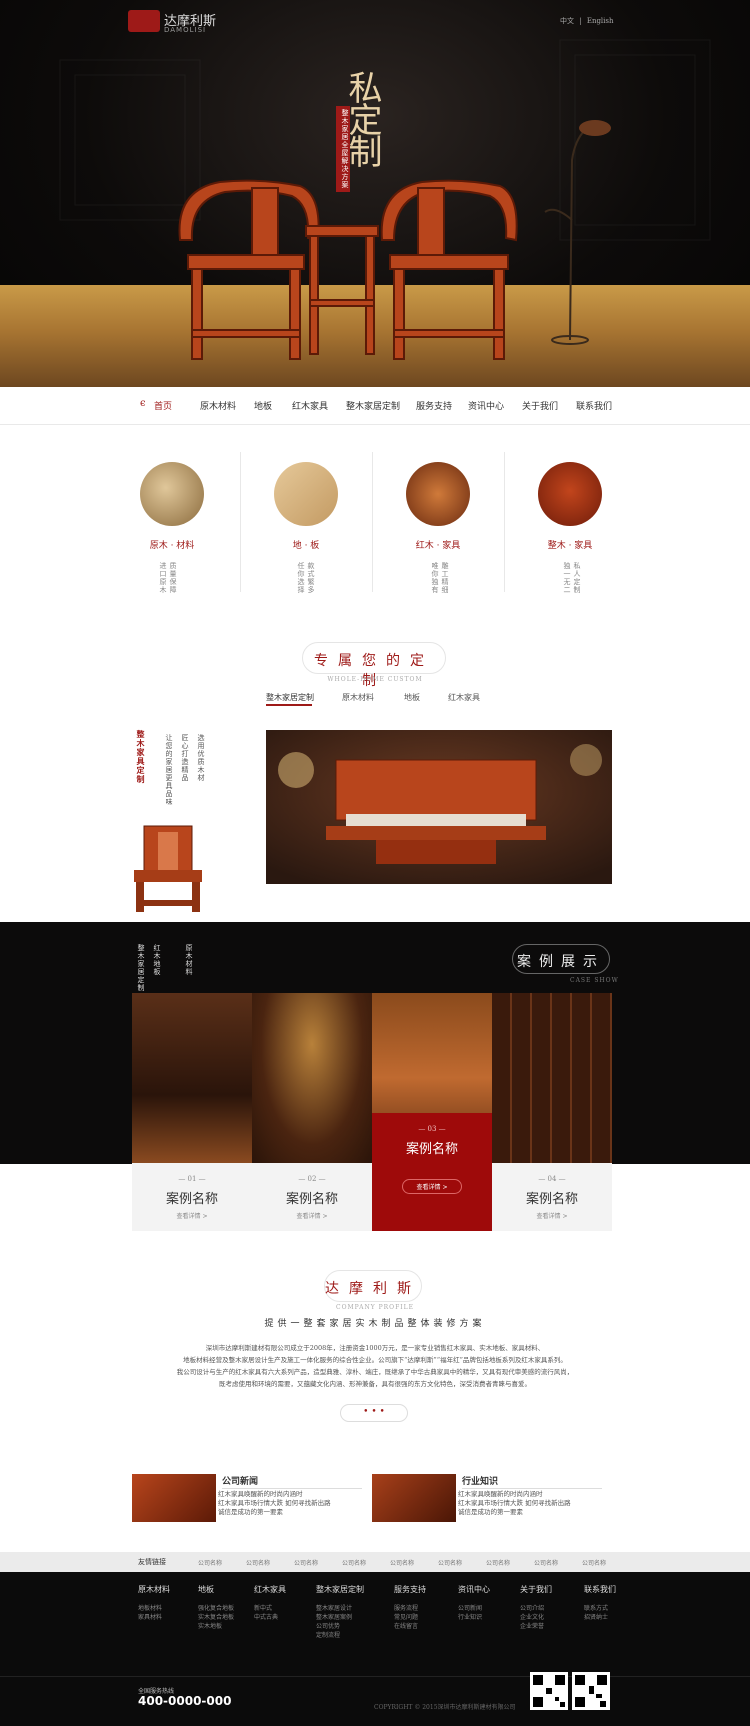 Image resolution: width=750 pixels, height=1726 pixels. What do you see at coordinates (306, 544) in the screenshot?
I see `category-title: 地 · 板` at bounding box center [306, 544].